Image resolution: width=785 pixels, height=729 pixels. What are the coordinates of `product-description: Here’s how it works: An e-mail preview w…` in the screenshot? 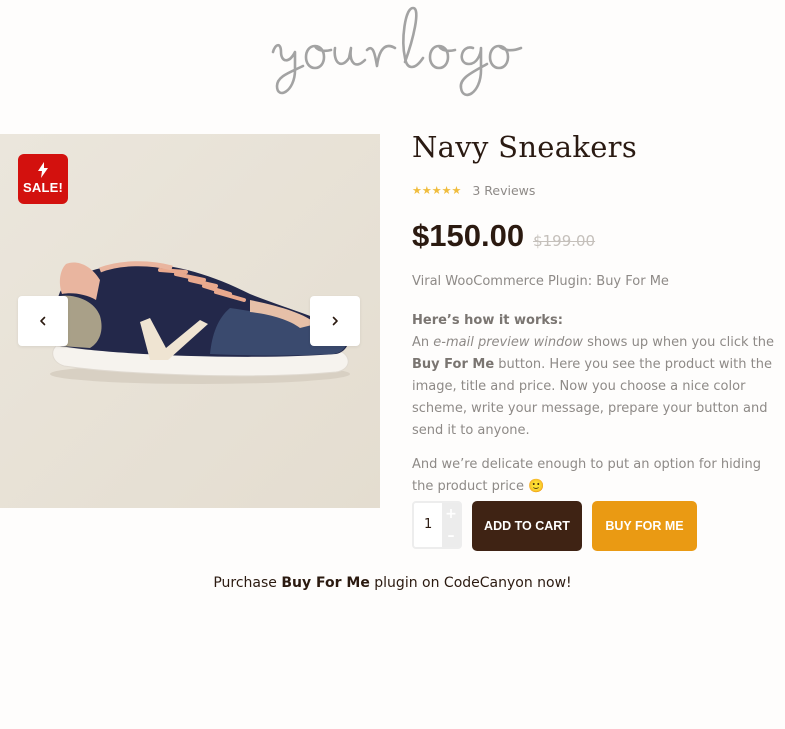 It's located at (598, 410).